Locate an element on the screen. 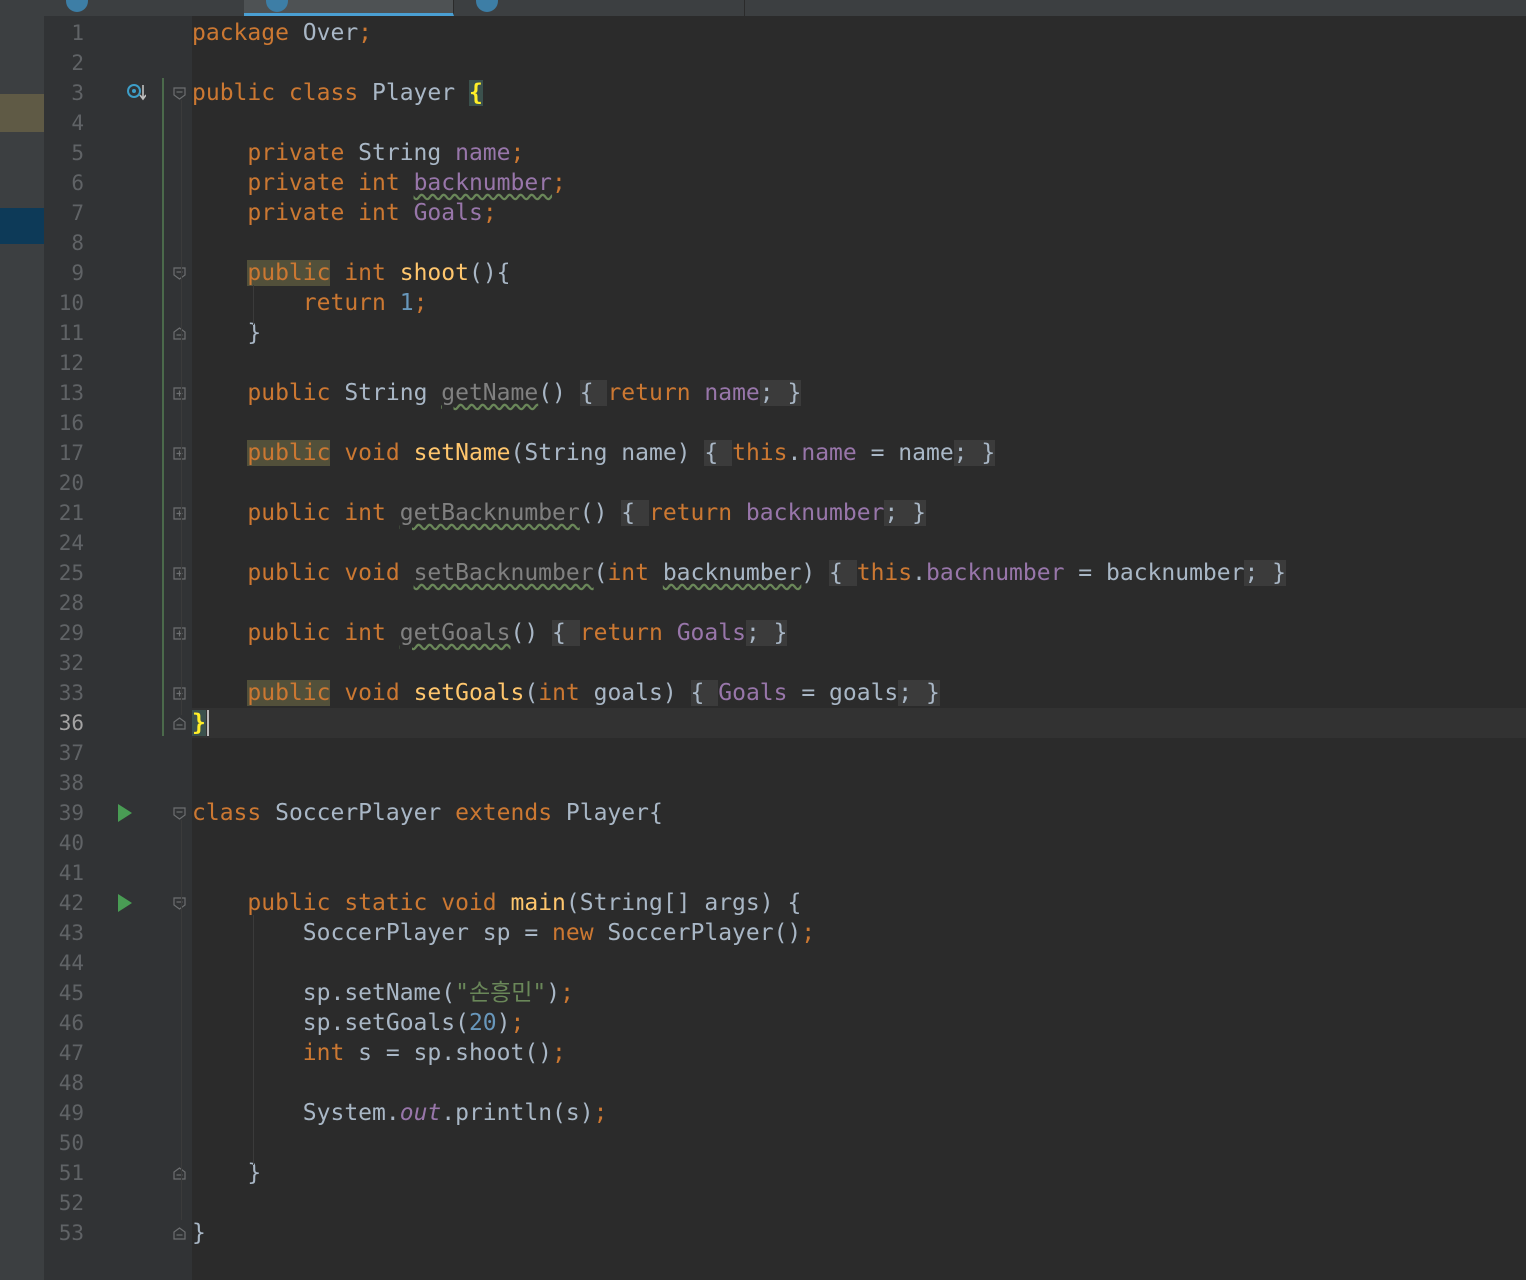  code-line: 5 private String name; is located at coordinates (763, 153).